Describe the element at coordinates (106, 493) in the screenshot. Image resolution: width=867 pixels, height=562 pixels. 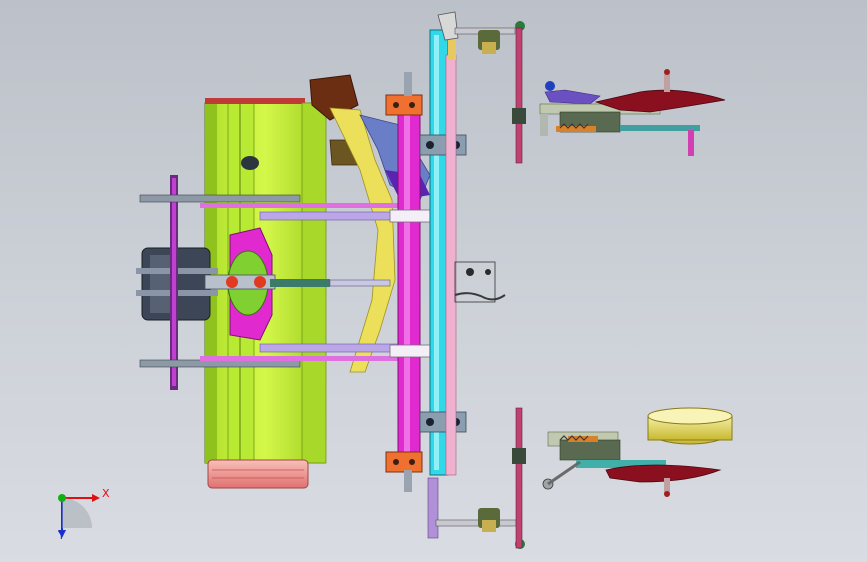
I see `axis-x-label: X` at that location.